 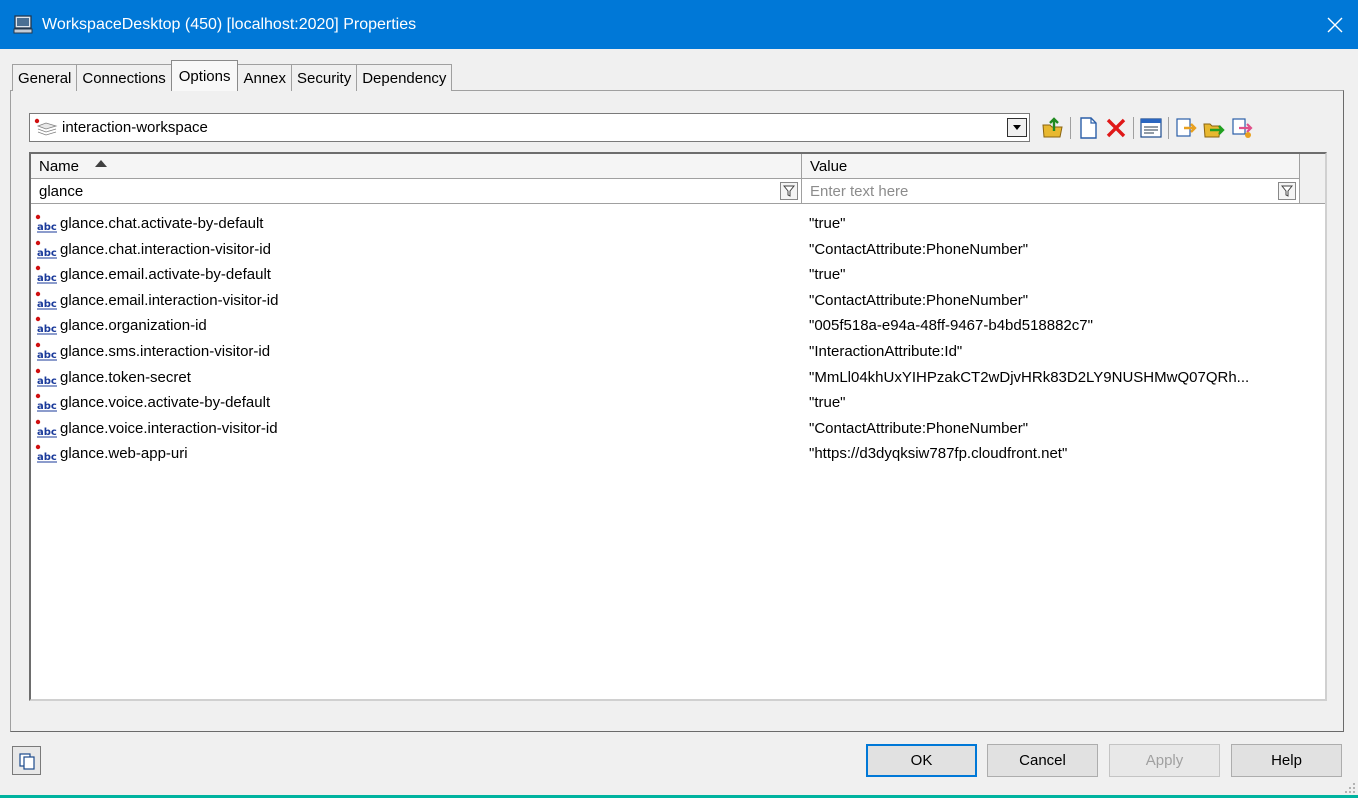 I want to click on option-value: "InteractionAttribute:Id", so click(x=886, y=351).